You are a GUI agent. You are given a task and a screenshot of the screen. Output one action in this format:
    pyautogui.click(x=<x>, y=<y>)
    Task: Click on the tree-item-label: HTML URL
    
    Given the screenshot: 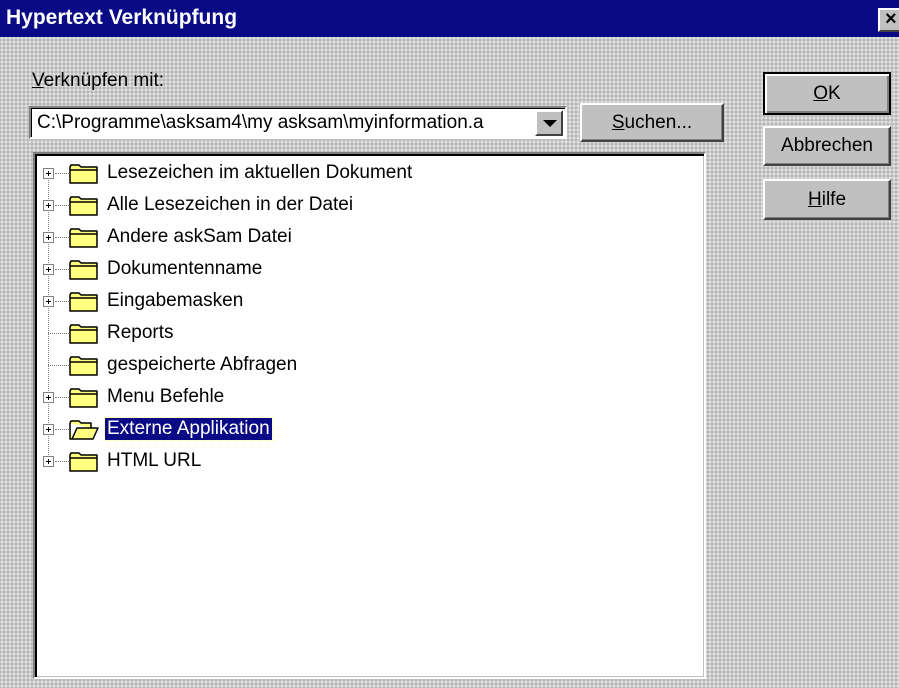 What is the action you would take?
    pyautogui.click(x=154, y=461)
    